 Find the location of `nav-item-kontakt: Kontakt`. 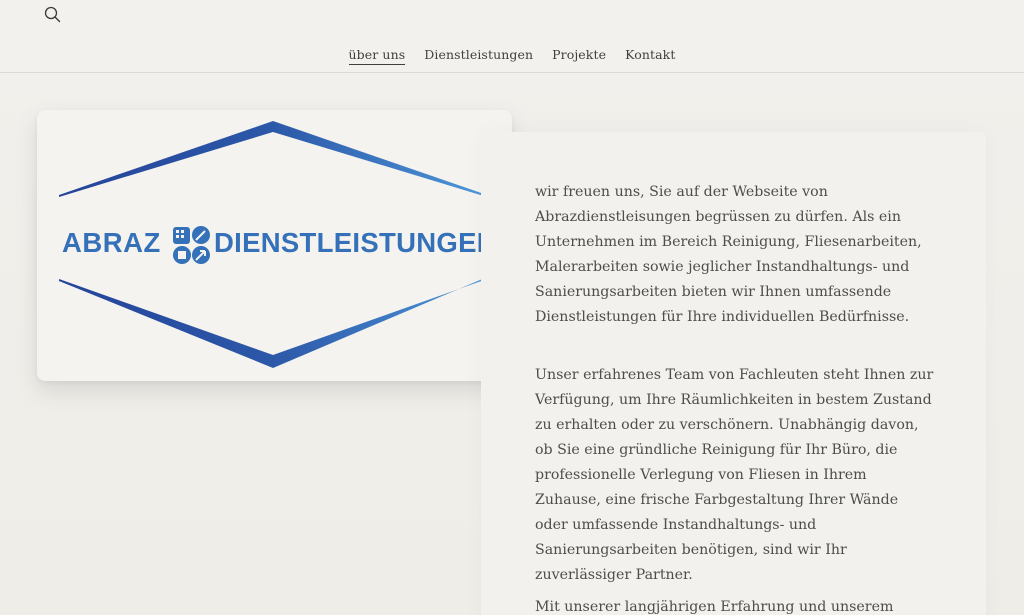

nav-item-kontakt: Kontakt is located at coordinates (650, 56).